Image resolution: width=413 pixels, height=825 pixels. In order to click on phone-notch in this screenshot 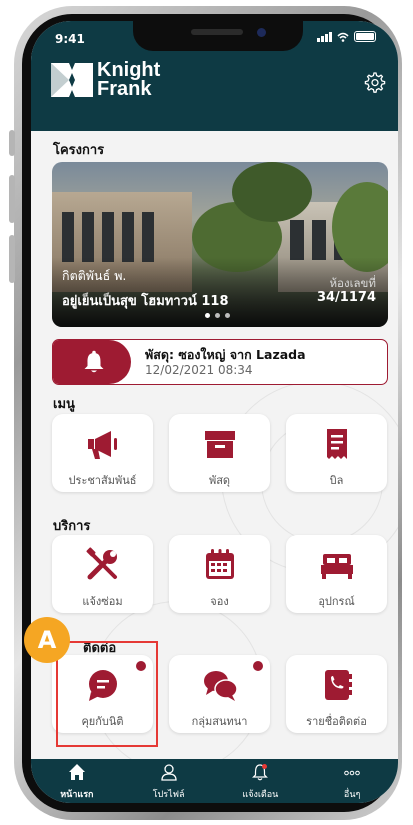, I will do `click(218, 36)`.